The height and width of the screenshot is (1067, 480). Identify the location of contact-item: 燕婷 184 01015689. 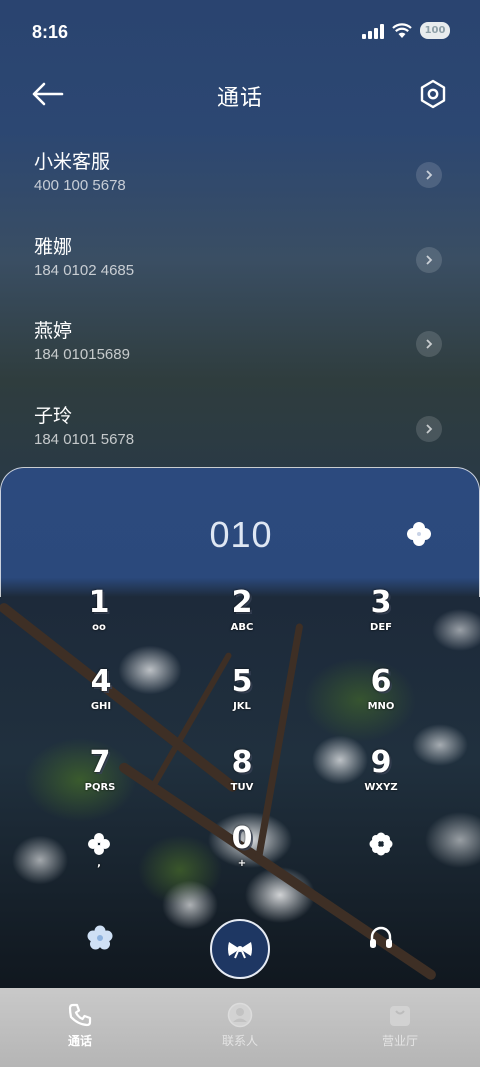
(240, 351).